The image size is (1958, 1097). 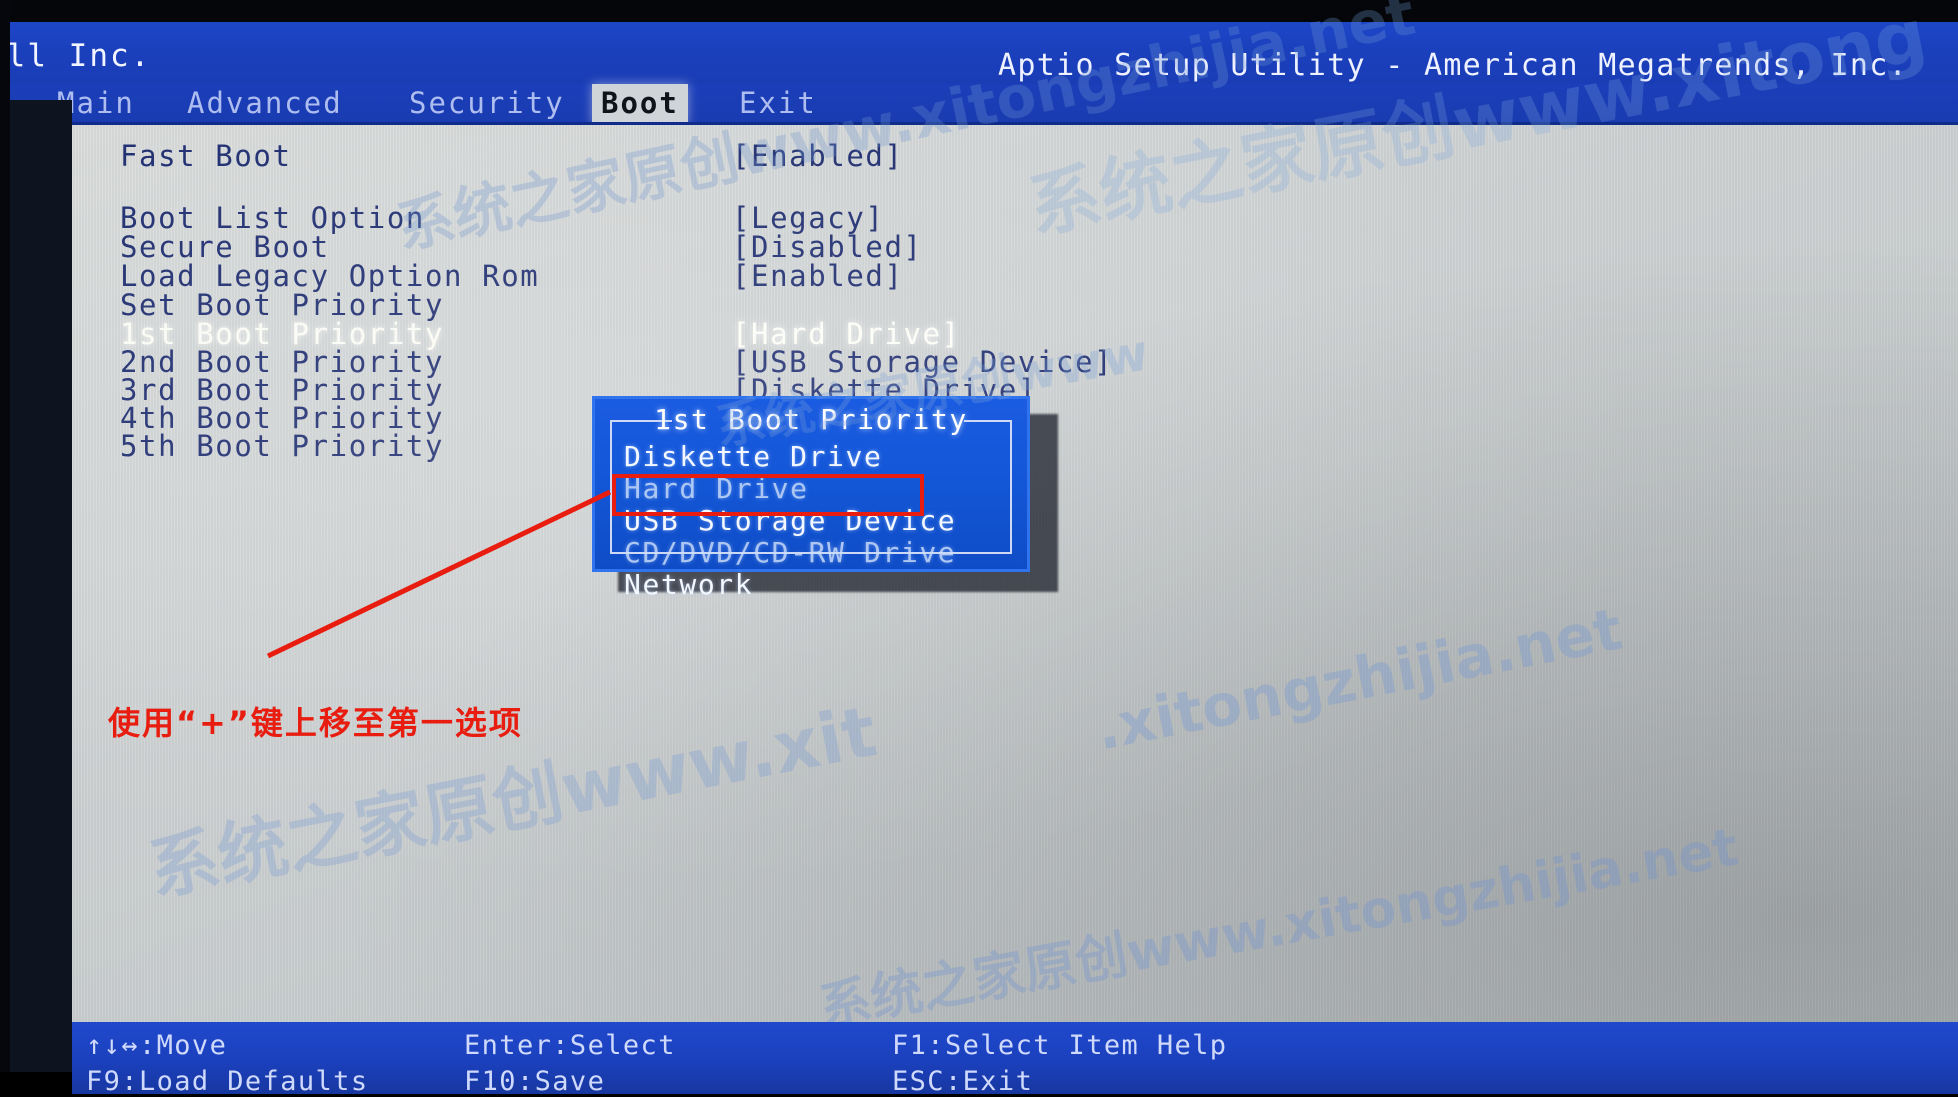 I want to click on setting-value-fast-boot: [Enabled], so click(x=818, y=156).